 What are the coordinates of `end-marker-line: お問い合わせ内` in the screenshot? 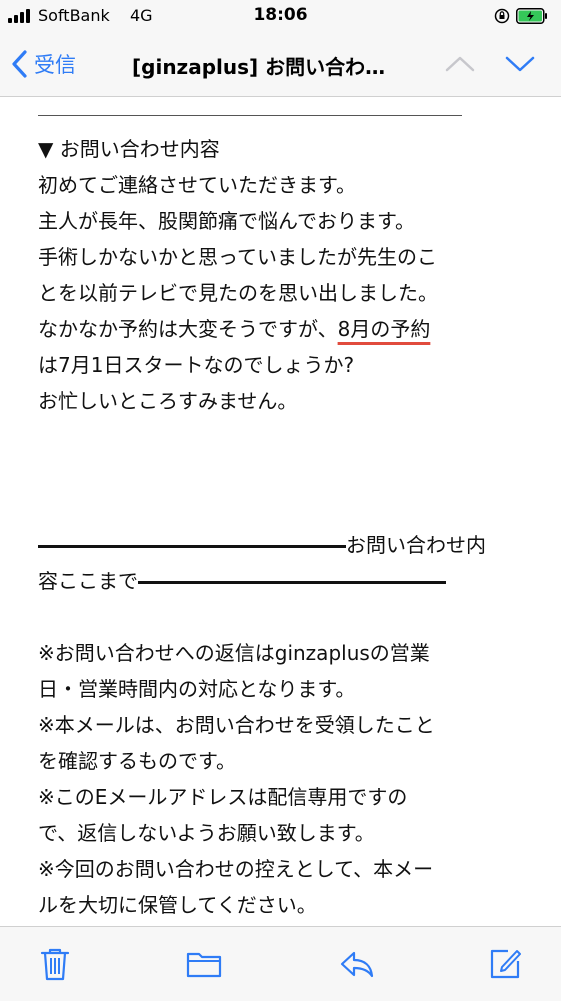 It's located at (283, 545).